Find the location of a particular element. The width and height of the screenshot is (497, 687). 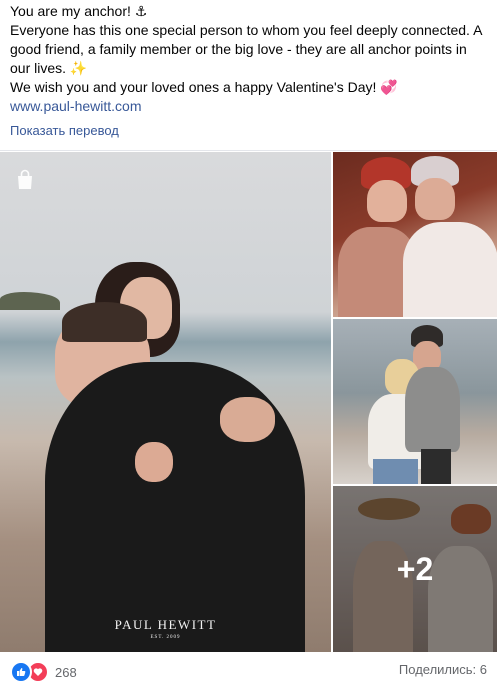

post-footer: 268 Поделились: 6 is located at coordinates (248, 669).